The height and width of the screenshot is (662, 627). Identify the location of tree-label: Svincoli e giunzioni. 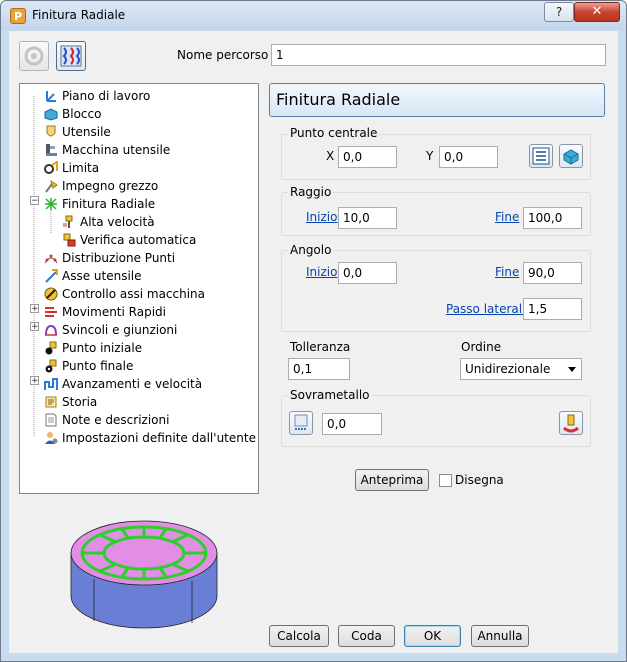
(120, 330).